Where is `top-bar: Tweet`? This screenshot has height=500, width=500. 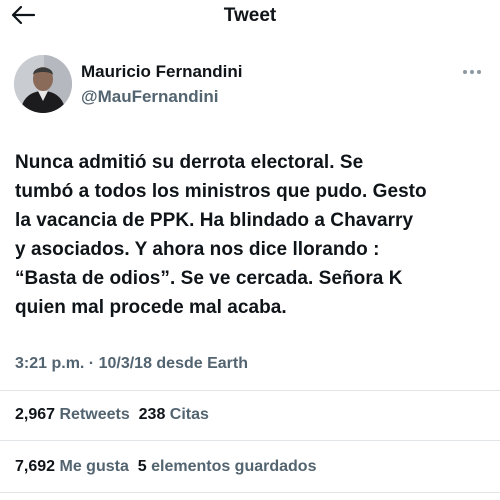 top-bar: Tweet is located at coordinates (250, 17).